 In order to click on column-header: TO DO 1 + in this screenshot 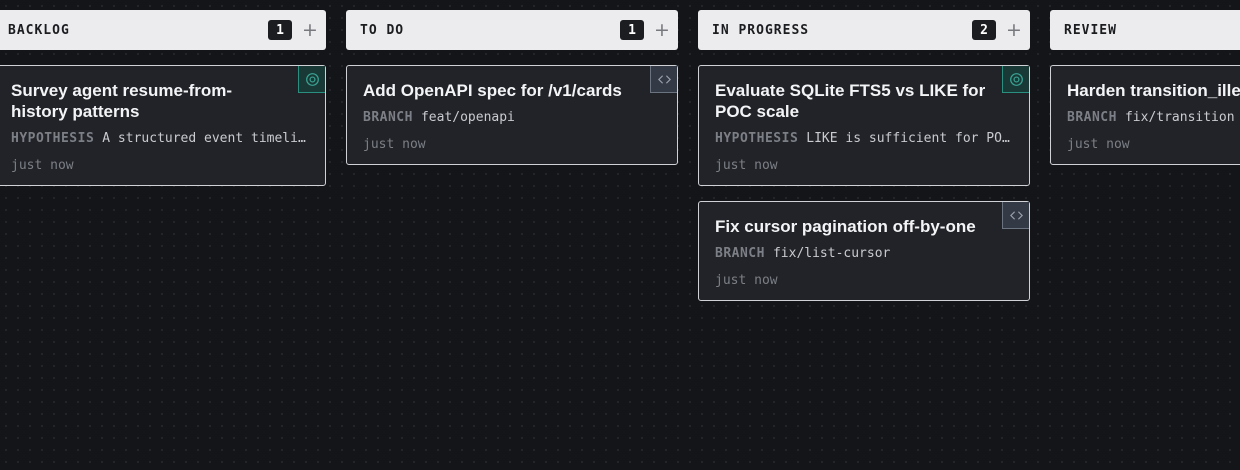, I will do `click(512, 30)`.